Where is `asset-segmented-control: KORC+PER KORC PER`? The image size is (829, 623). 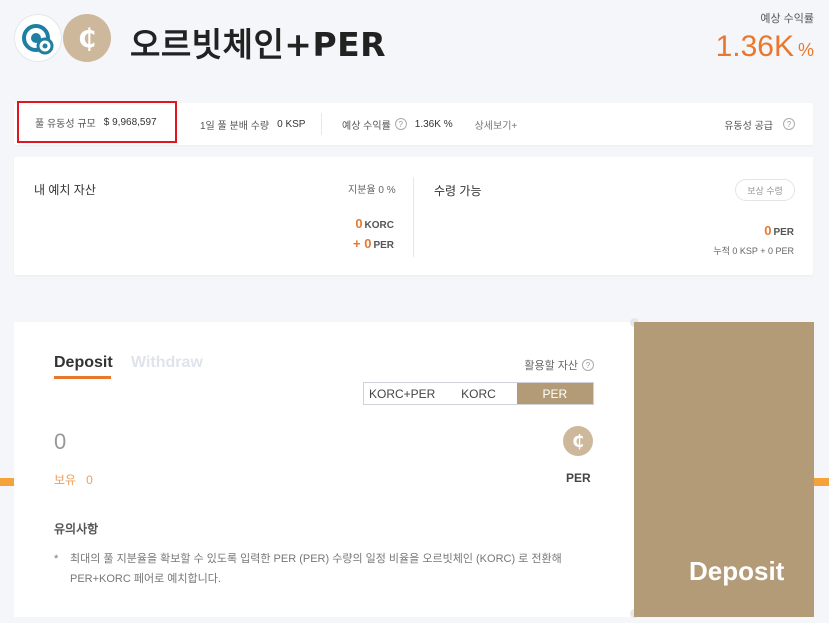 asset-segmented-control: KORC+PER KORC PER is located at coordinates (478, 393).